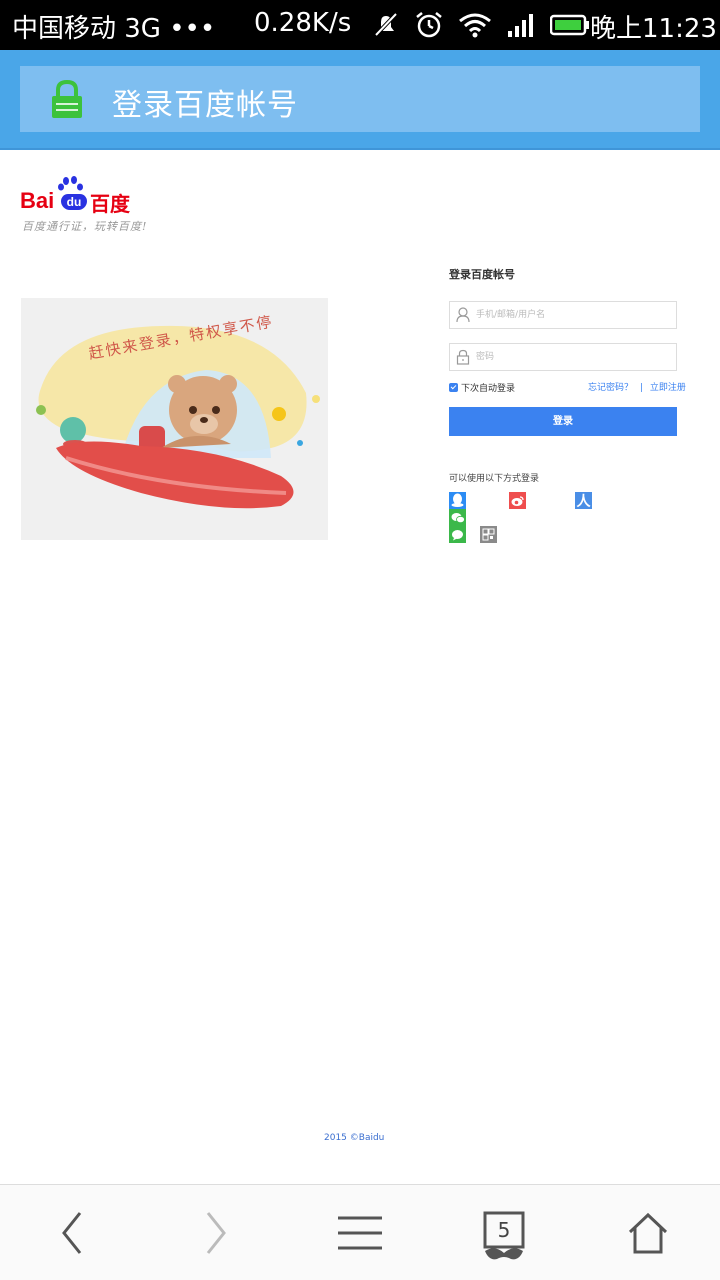  What do you see at coordinates (482, 274) in the screenshot?
I see `login-form-title: 登录百度帐号` at bounding box center [482, 274].